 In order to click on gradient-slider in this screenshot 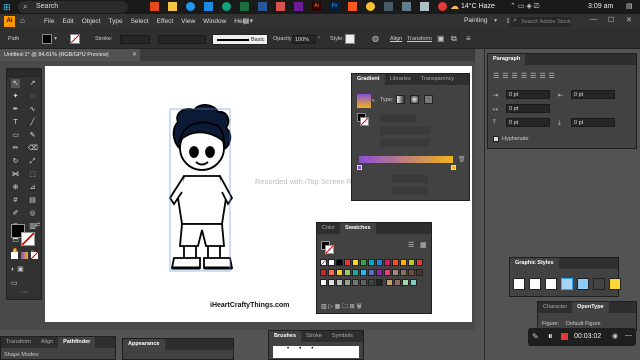, I will do `click(406, 159)`.